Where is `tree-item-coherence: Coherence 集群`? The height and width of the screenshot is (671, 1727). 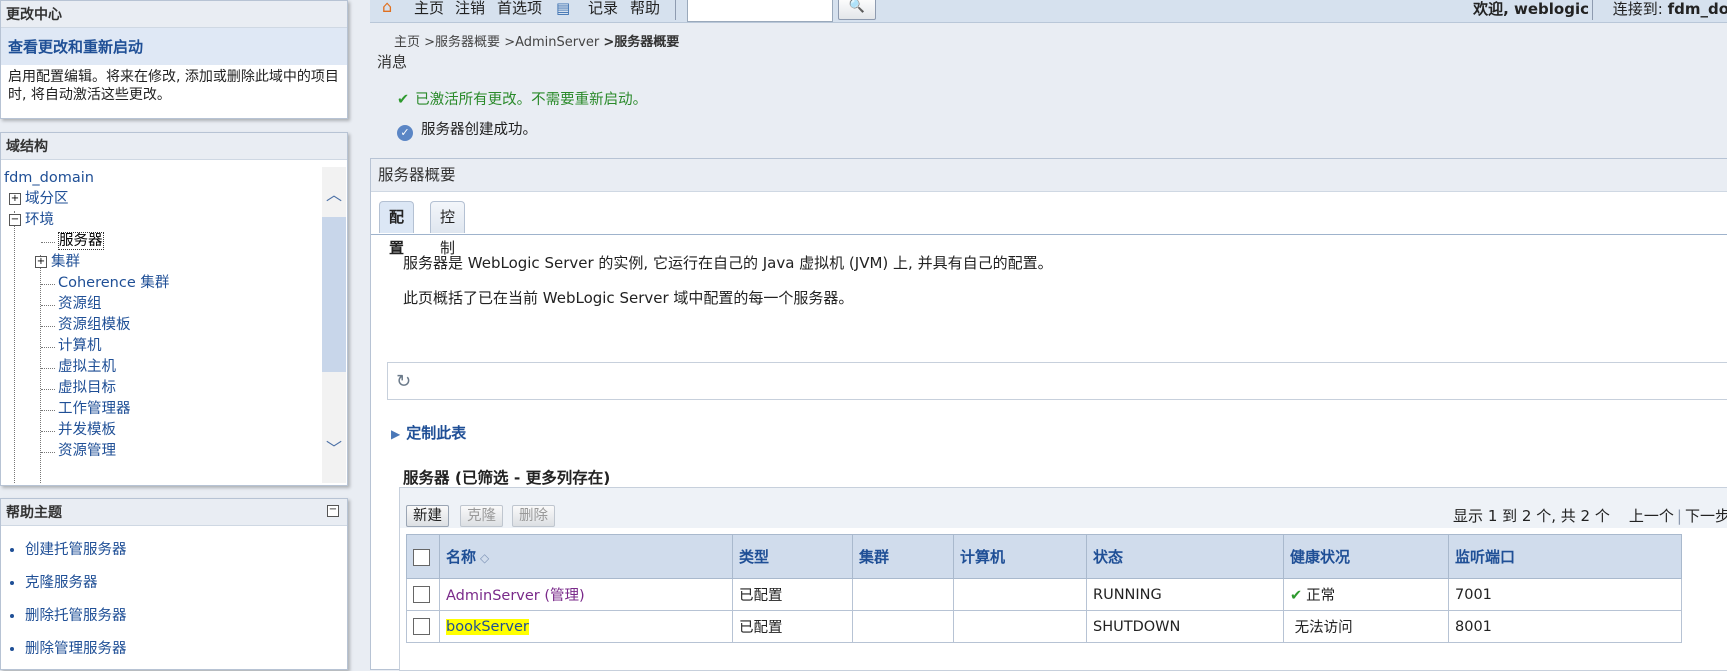
tree-item-coherence: Coherence 集群 is located at coordinates (113, 283).